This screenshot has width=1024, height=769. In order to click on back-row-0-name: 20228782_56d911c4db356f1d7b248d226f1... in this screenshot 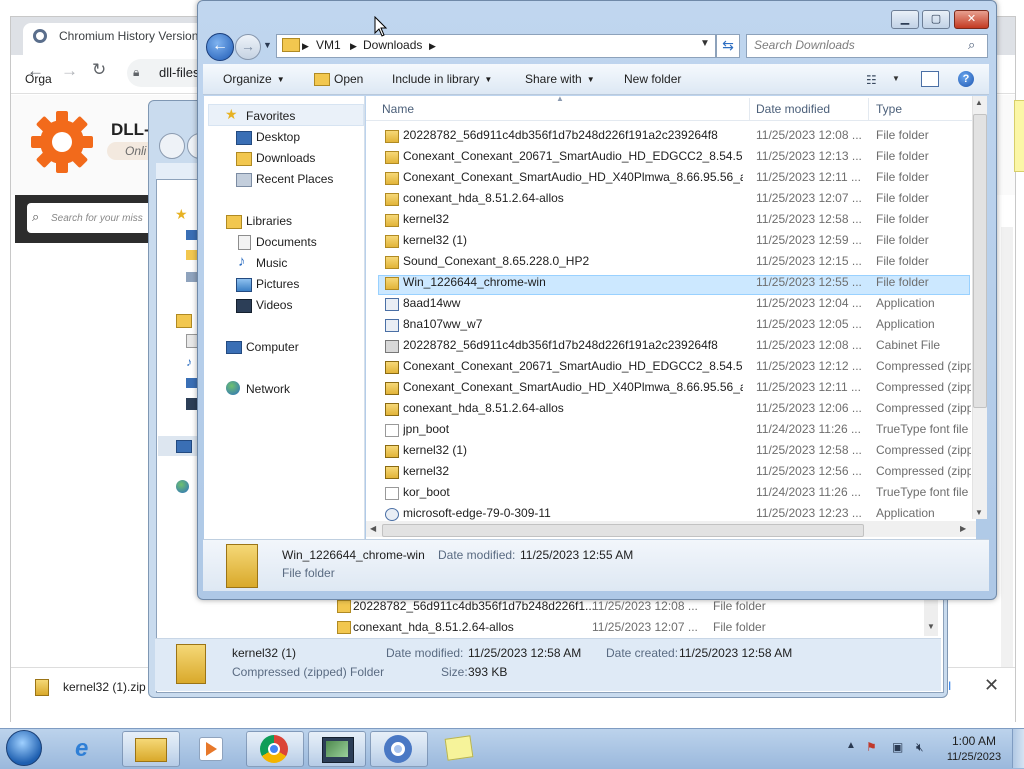, I will do `click(474, 606)`.